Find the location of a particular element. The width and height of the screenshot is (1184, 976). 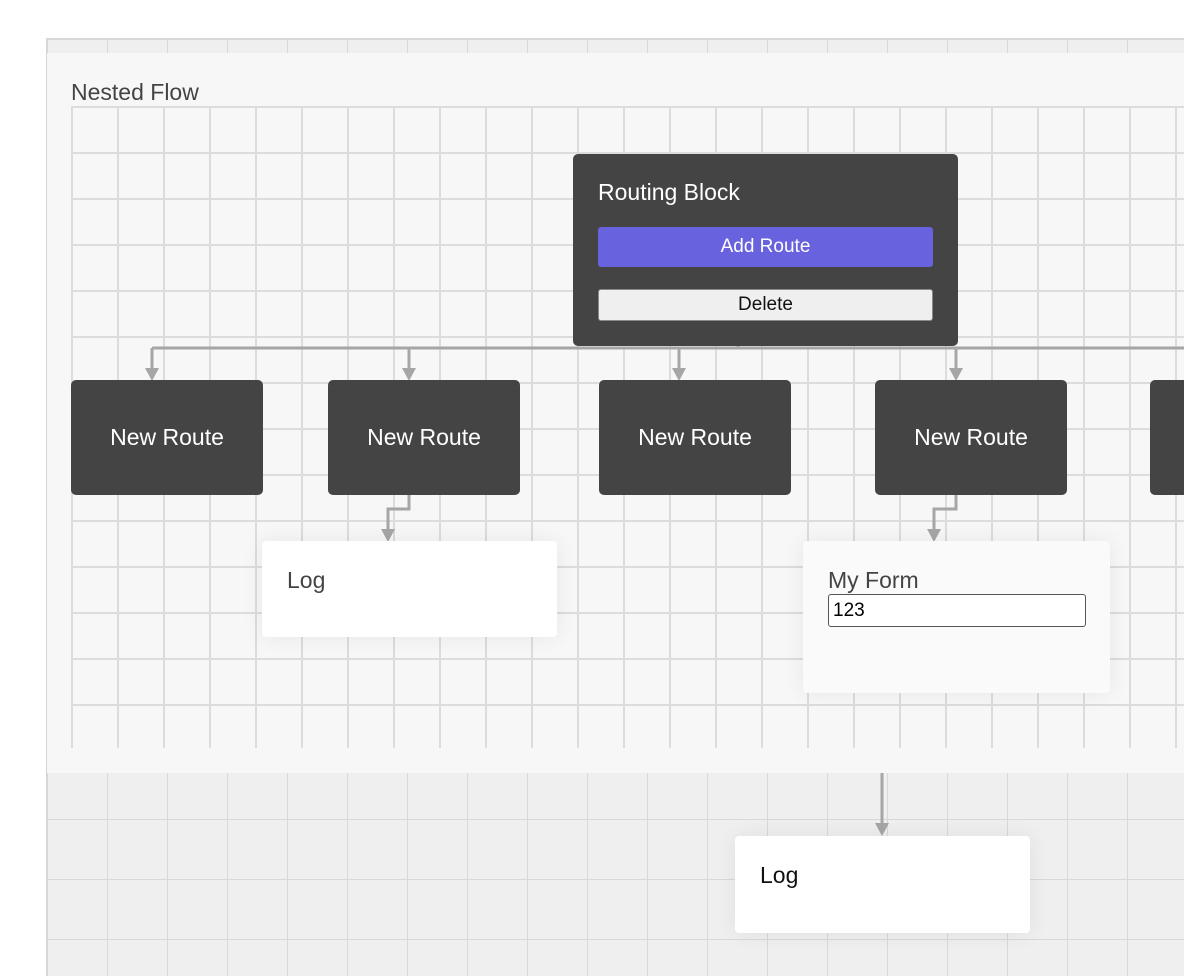

route-node-2: New Route is located at coordinates (424, 437).